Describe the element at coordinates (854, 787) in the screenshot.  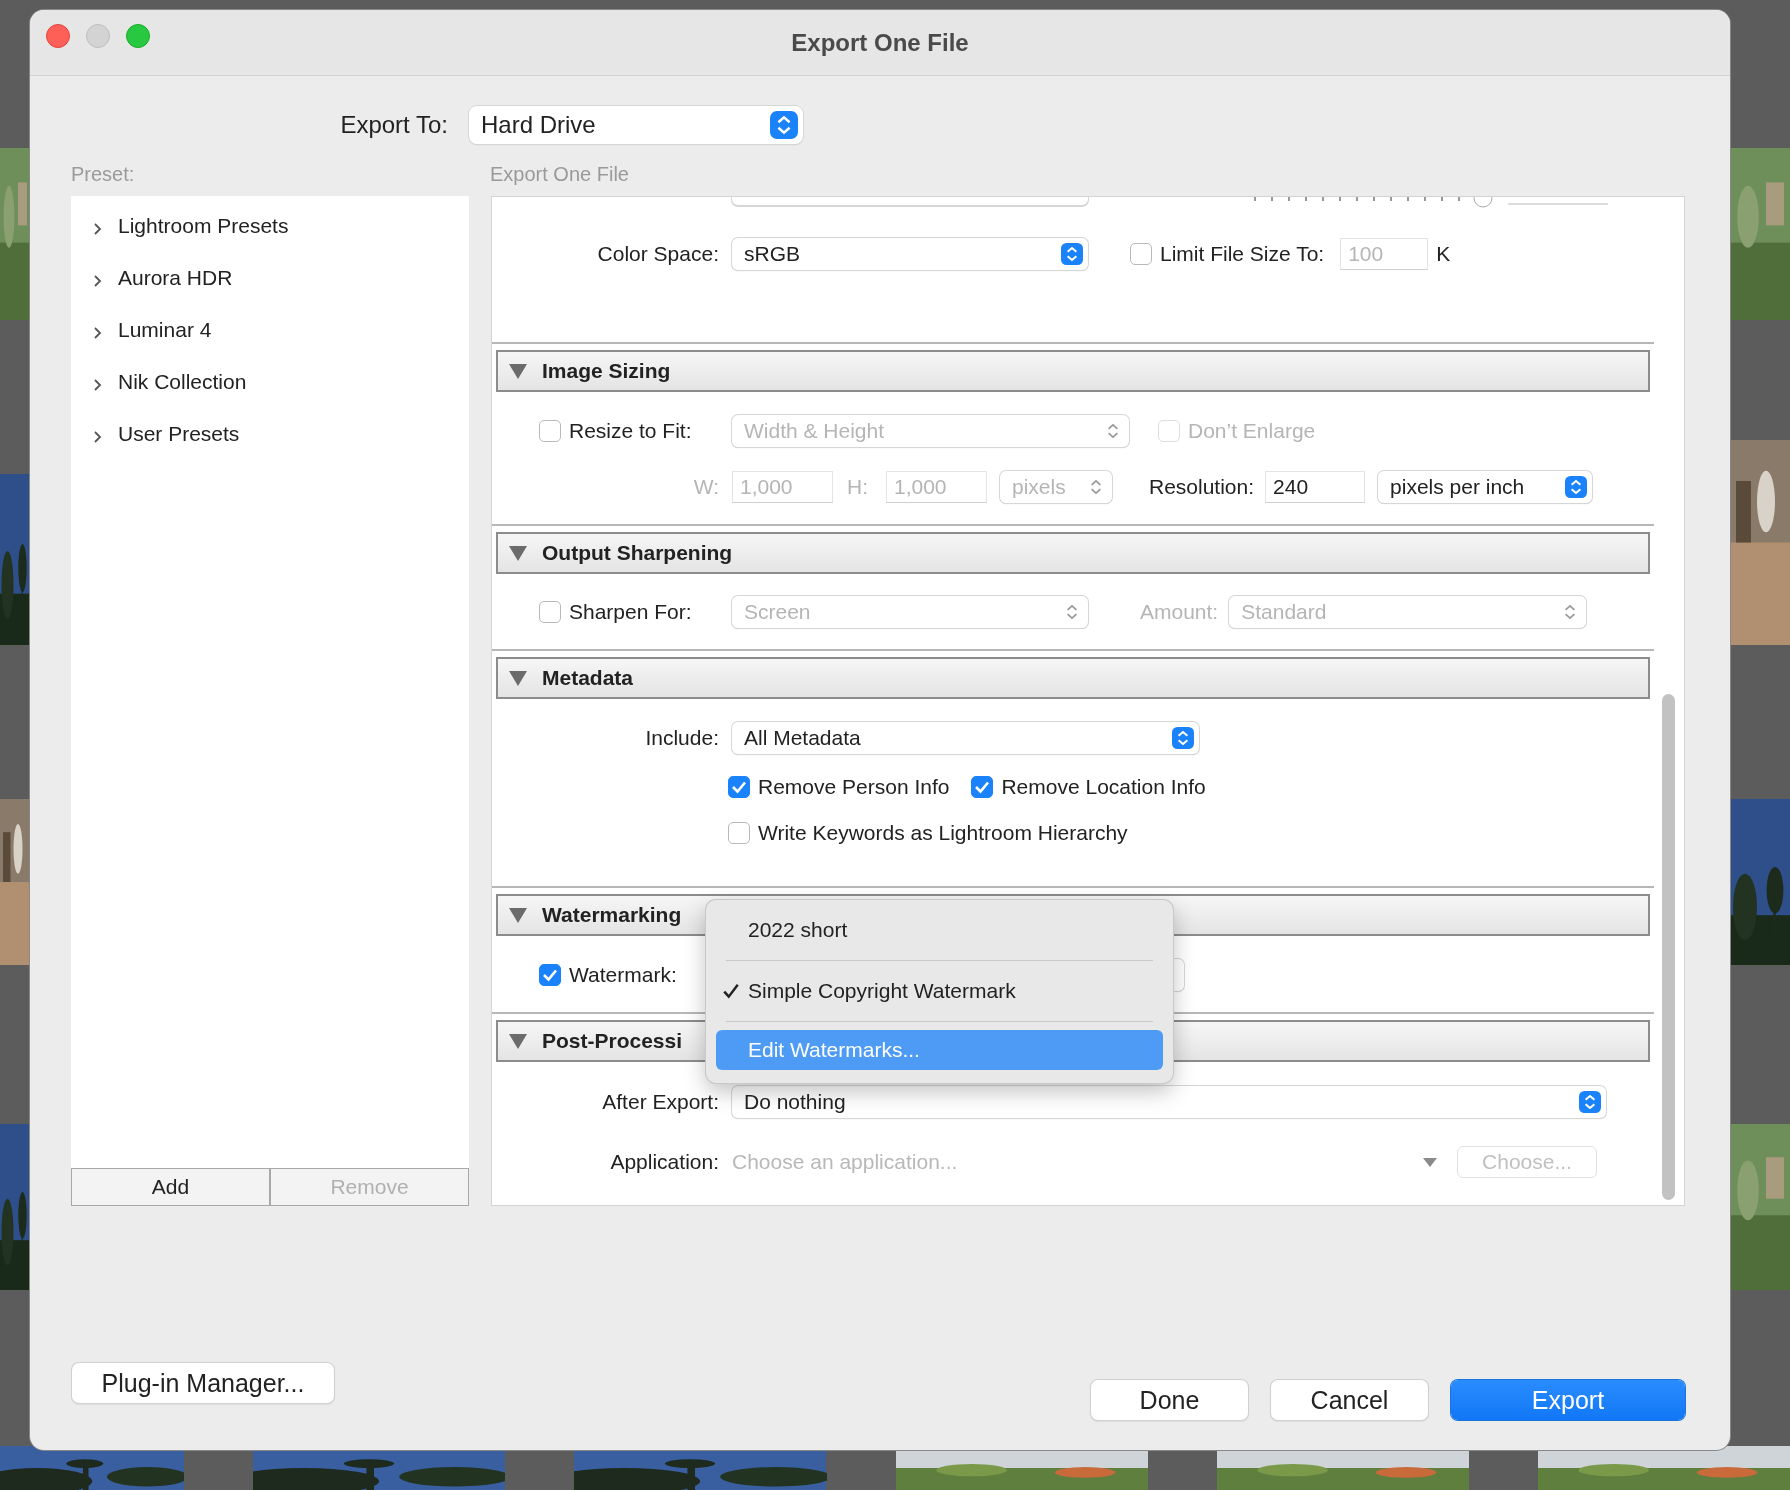
I see `checkbox-label: Remove Person Info` at that location.